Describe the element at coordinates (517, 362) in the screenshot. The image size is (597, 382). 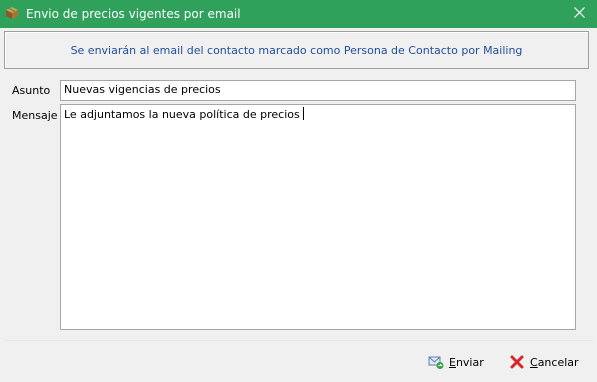
I see `red-x-icon` at that location.